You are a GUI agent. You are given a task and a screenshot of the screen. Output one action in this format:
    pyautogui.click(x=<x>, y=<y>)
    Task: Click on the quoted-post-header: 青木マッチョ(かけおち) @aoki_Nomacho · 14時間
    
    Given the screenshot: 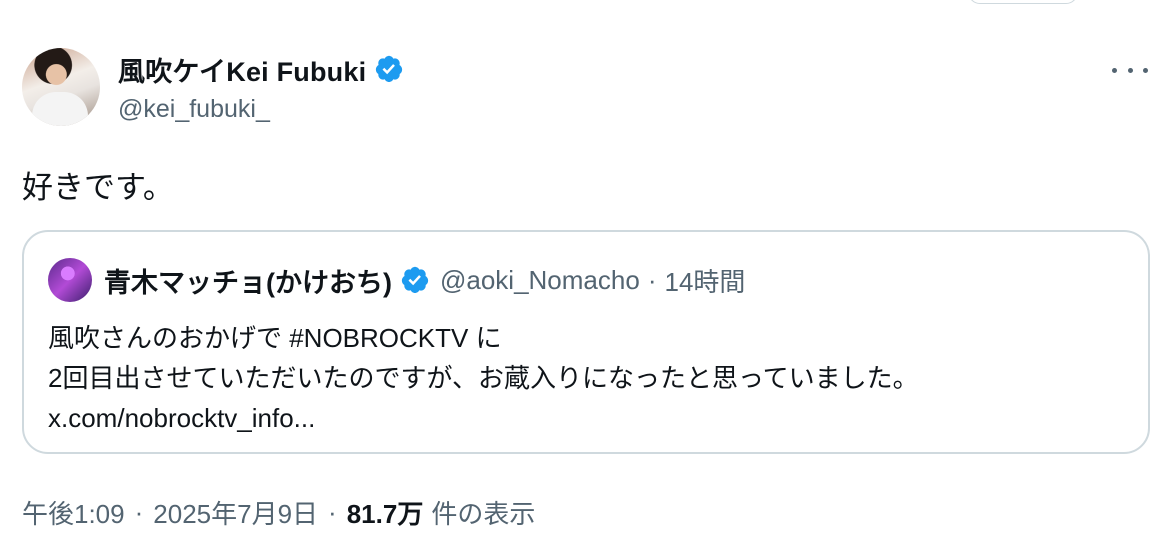 What is the action you would take?
    pyautogui.click(x=396, y=280)
    